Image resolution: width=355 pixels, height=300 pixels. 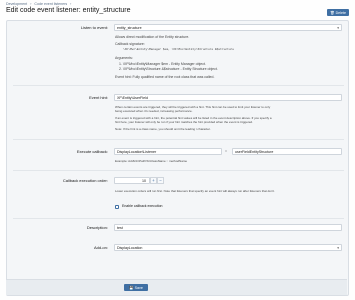 I want to click on arguments-label: Arguments:, so click(x=124, y=58).